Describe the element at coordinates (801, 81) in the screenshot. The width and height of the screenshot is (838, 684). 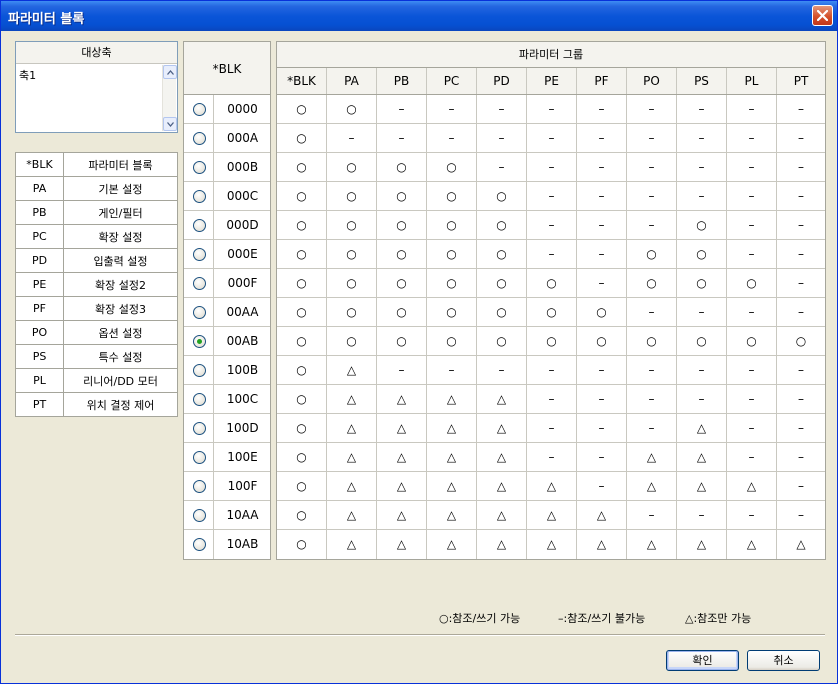
I see `group-column-header: PT` at that location.